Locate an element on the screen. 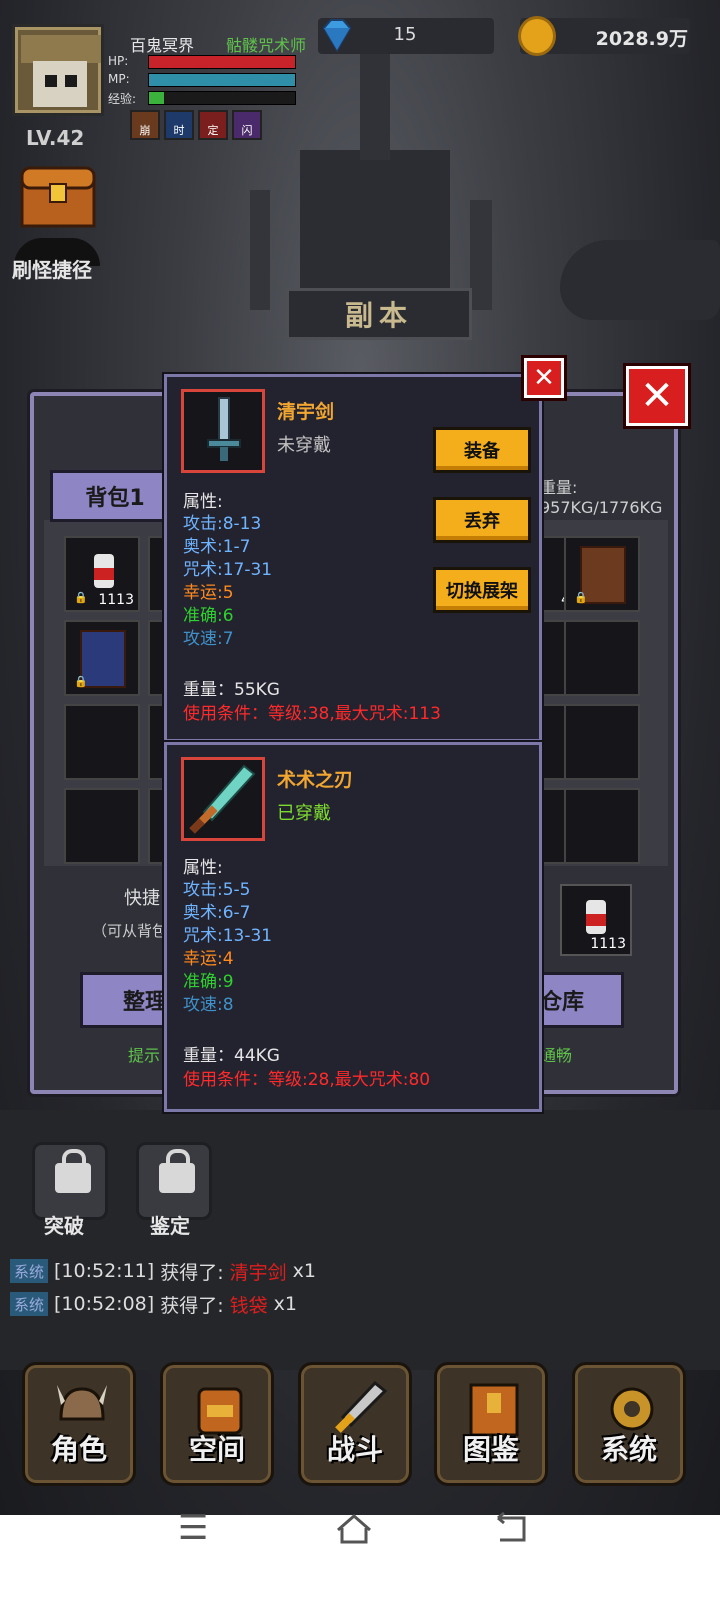  mp-label: MP: is located at coordinates (119, 79).